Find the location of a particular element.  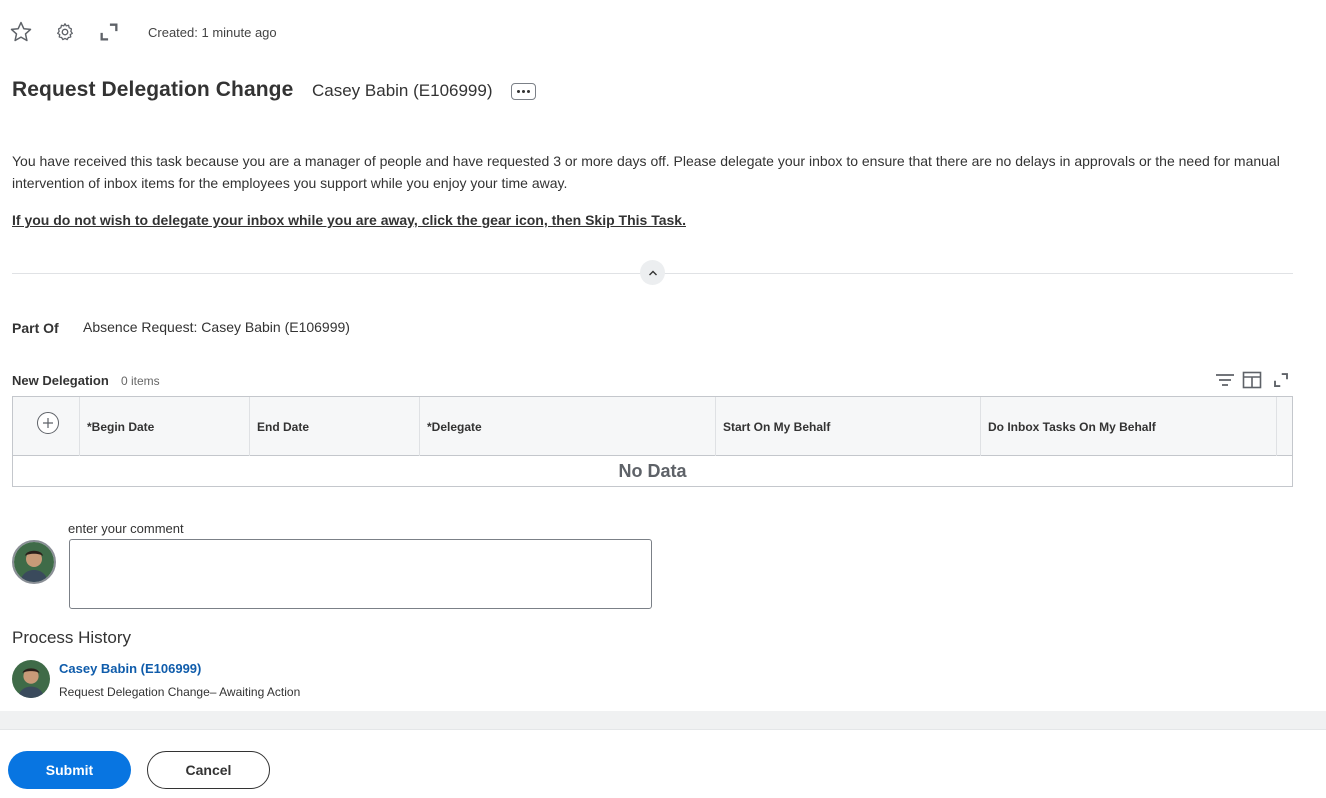

created-timestamp: Created: 1 minute ago is located at coordinates (212, 32).